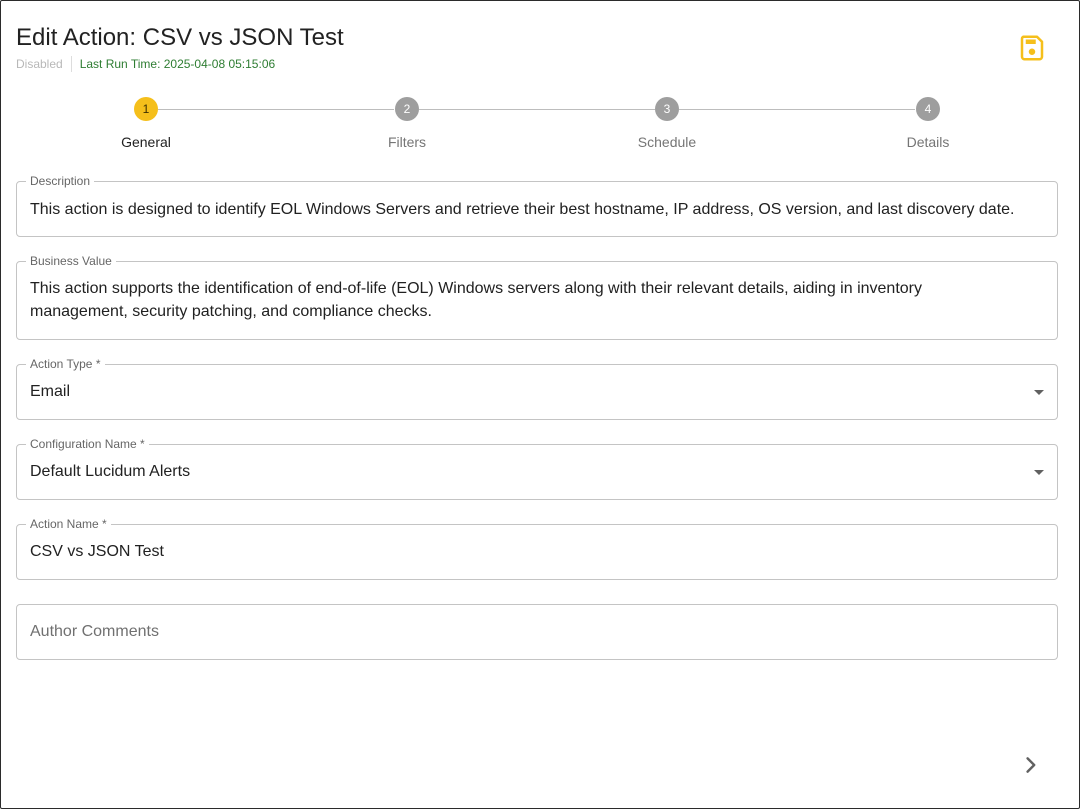 This screenshot has height=809, width=1080. I want to click on status-badge: Disabled, so click(44, 64).